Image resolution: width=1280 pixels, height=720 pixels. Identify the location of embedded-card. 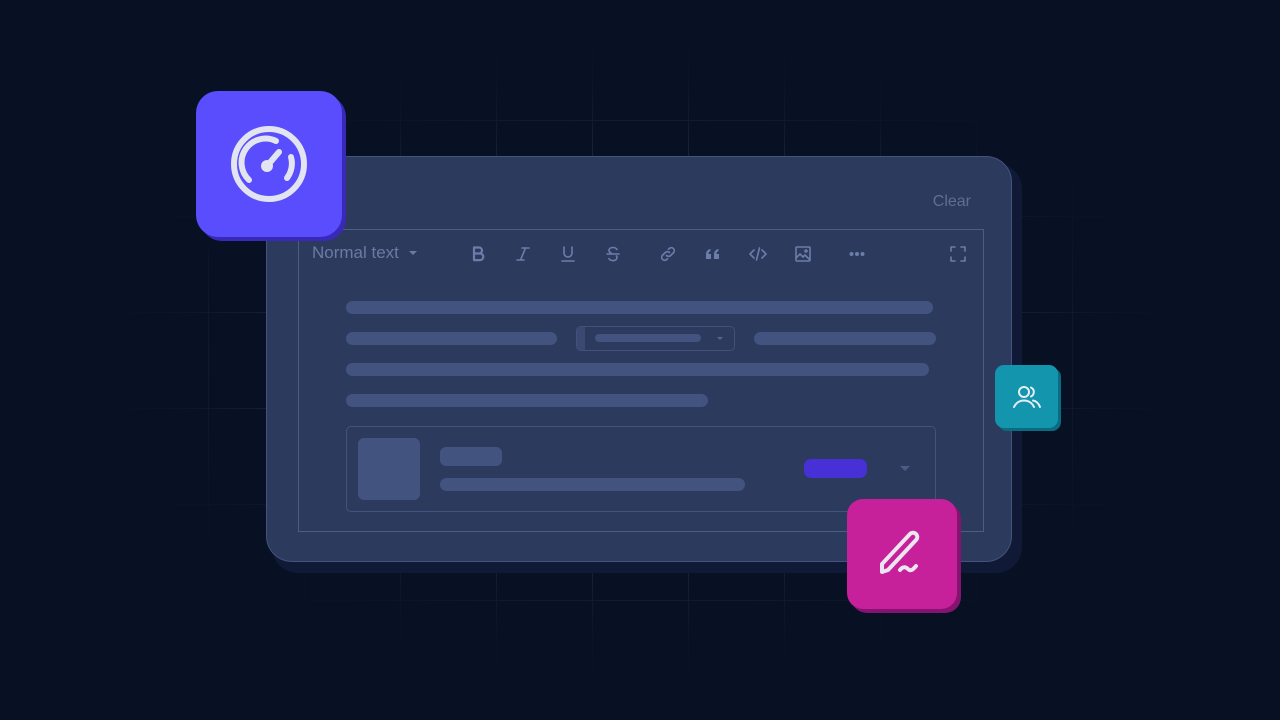
(641, 469).